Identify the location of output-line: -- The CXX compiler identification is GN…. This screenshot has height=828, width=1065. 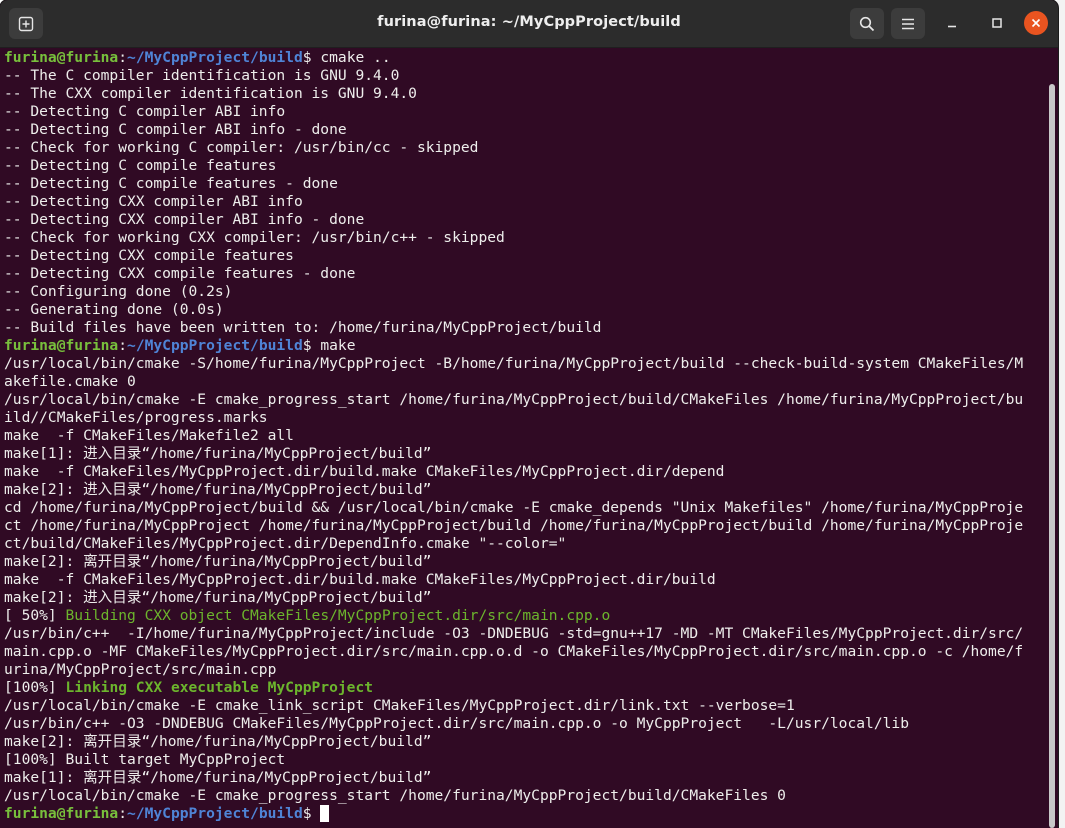
(526, 94).